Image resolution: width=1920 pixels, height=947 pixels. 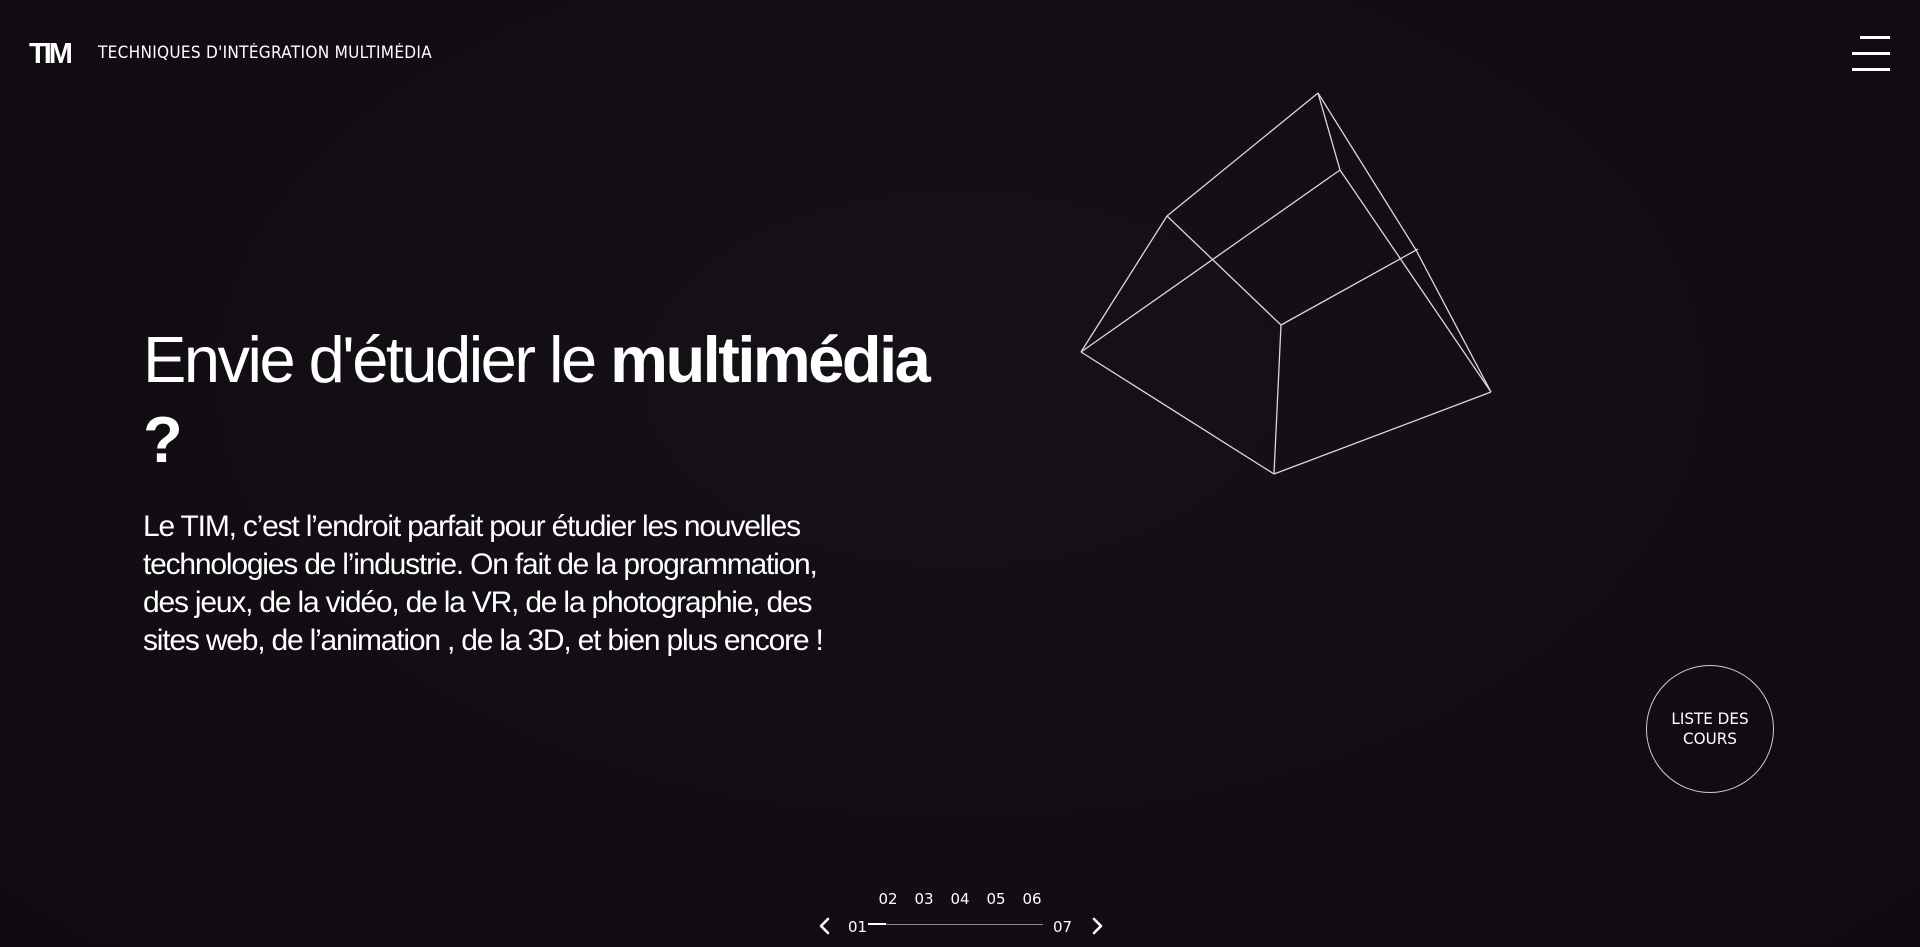 What do you see at coordinates (996, 899) in the screenshot?
I see `slide-number: 05` at bounding box center [996, 899].